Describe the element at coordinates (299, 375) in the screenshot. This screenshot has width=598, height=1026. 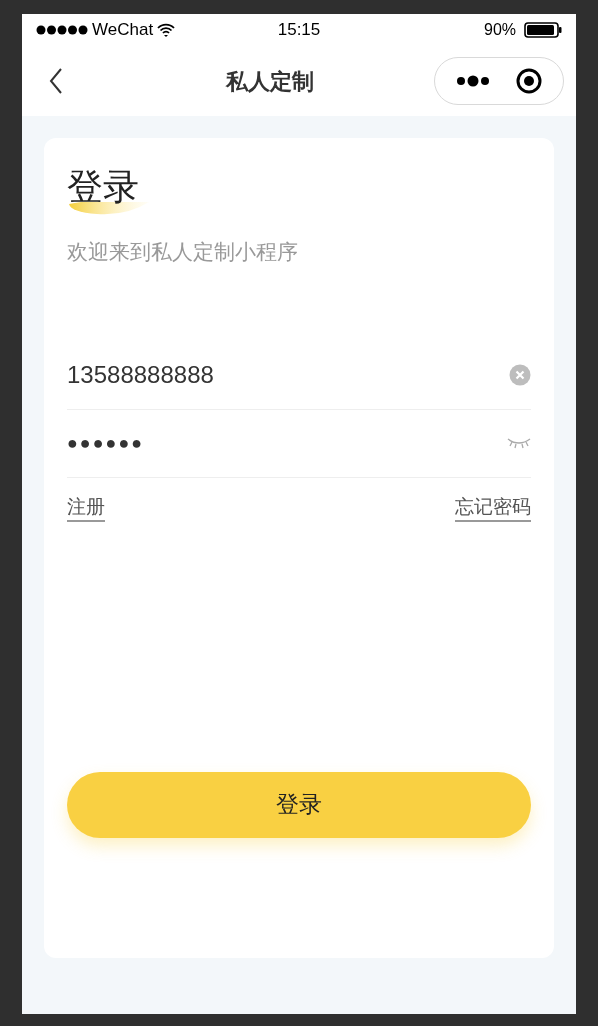
I see `phone-field: 13588888888` at that location.